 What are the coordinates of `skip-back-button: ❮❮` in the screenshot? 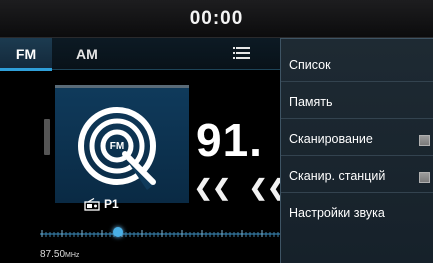 It's located at (212, 188).